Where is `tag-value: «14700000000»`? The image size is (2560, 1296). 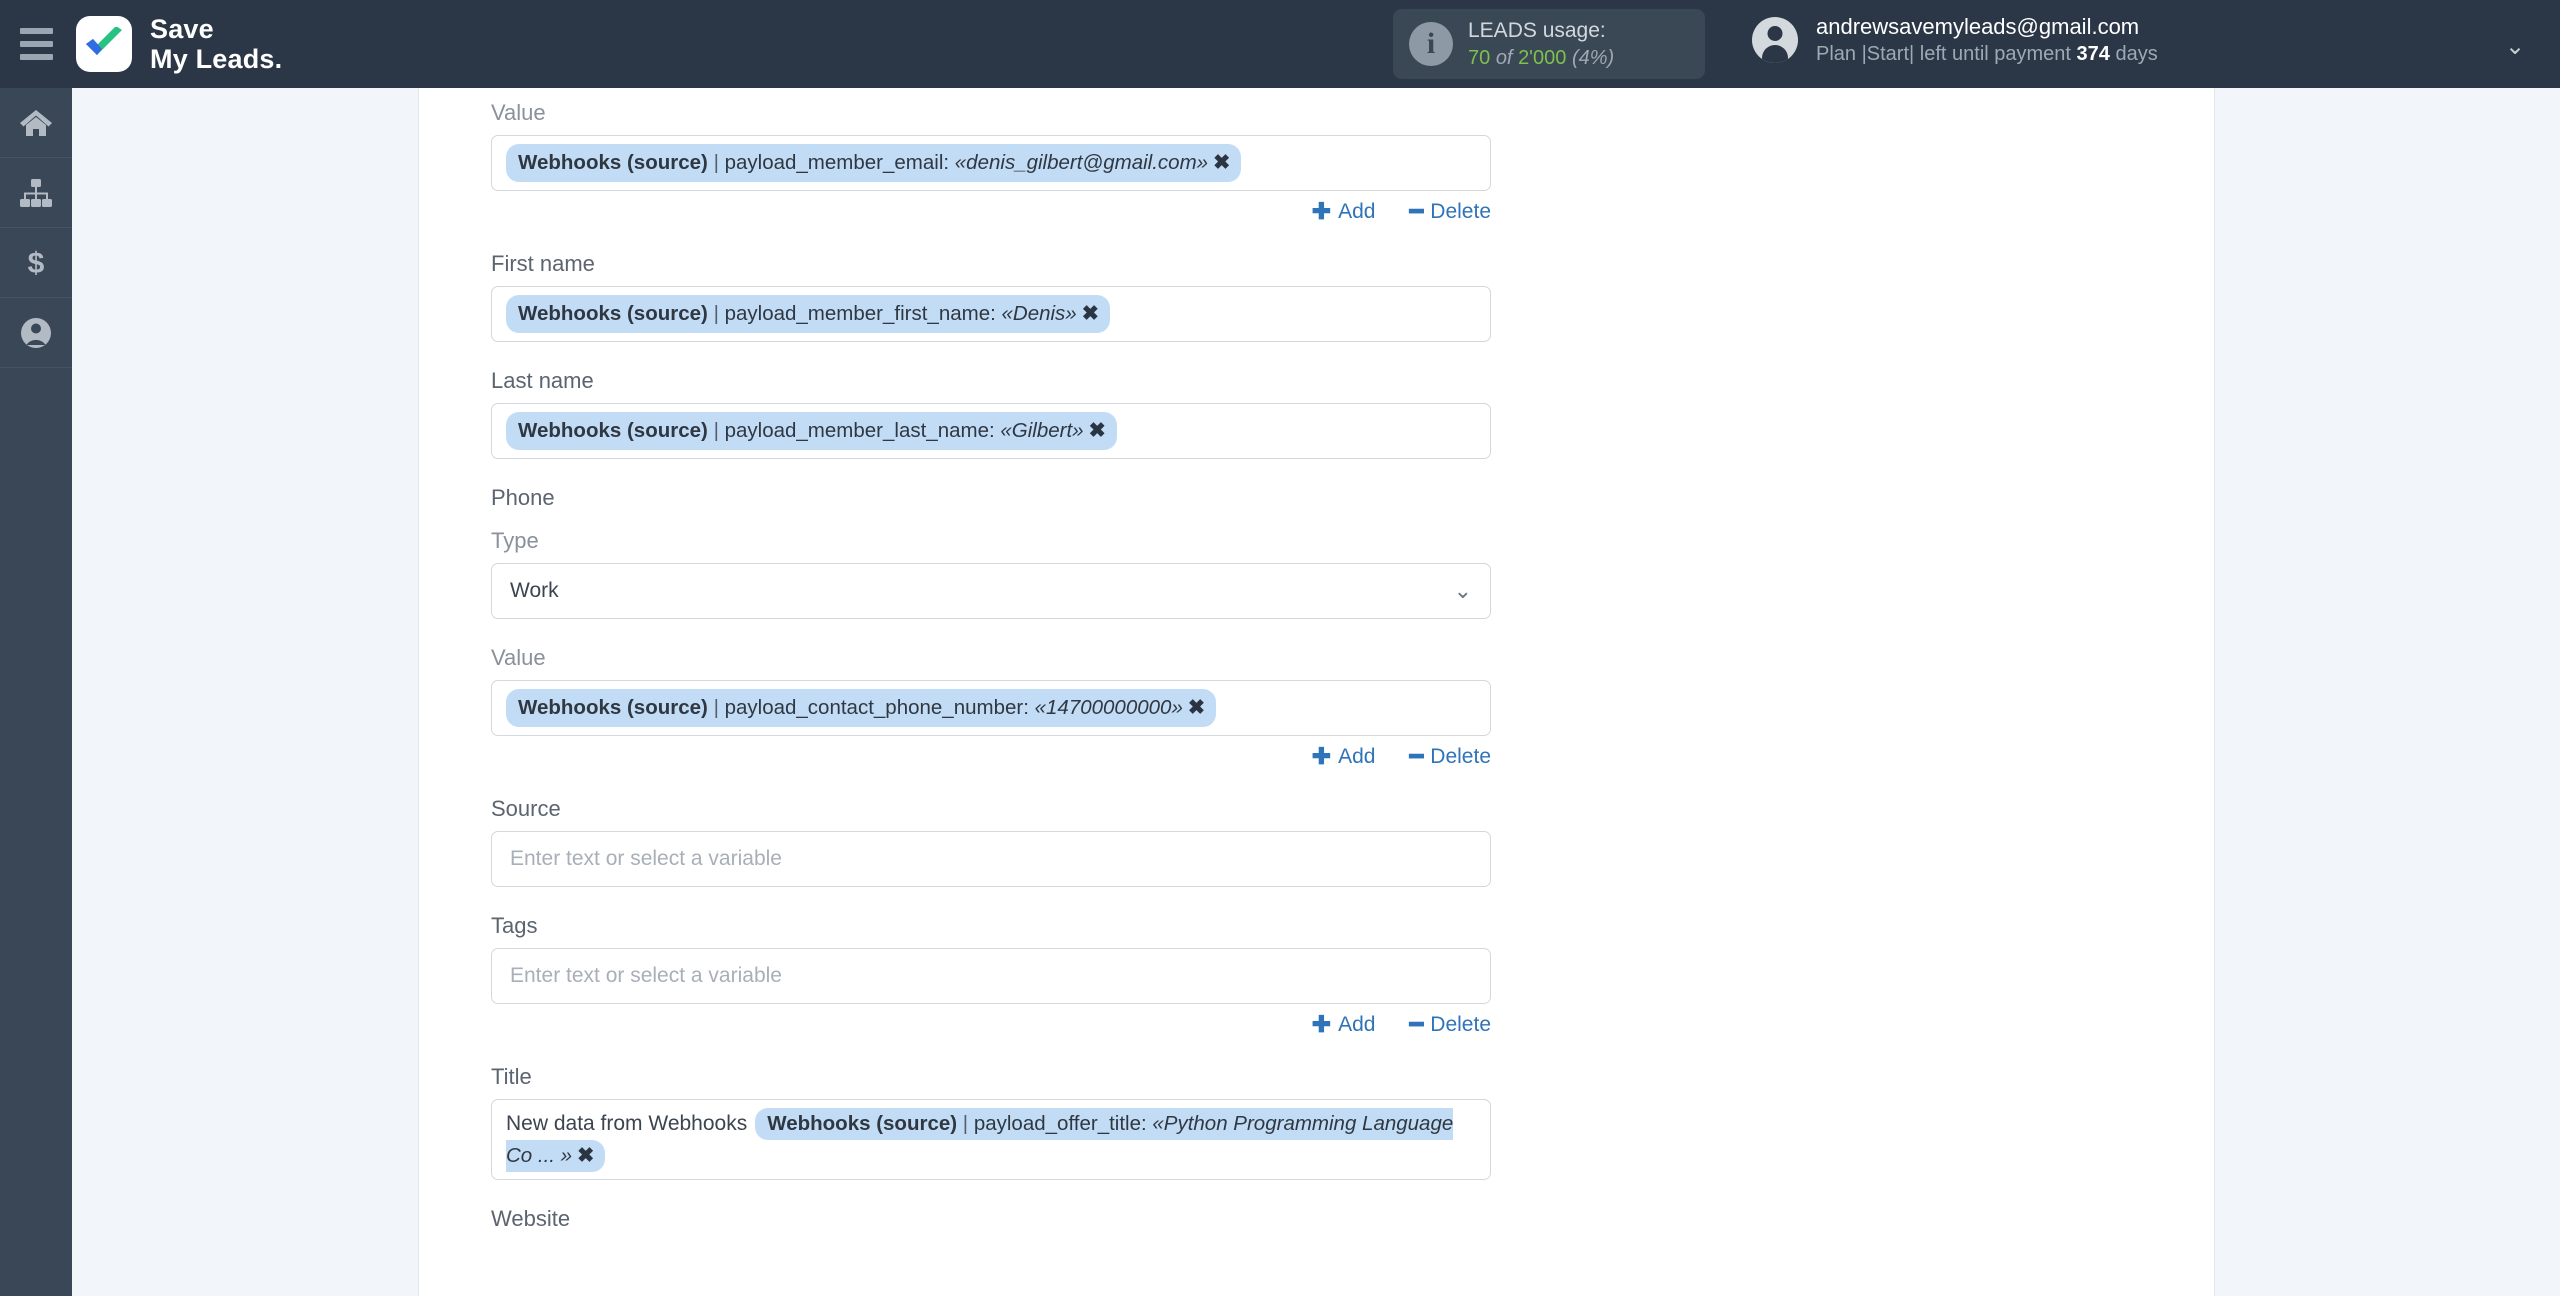
tag-value: «14700000000» is located at coordinates (1108, 708).